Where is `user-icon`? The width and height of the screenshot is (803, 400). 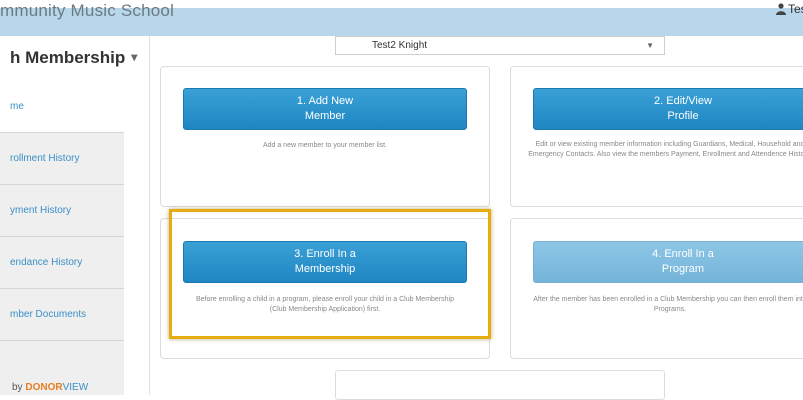 user-icon is located at coordinates (781, 9).